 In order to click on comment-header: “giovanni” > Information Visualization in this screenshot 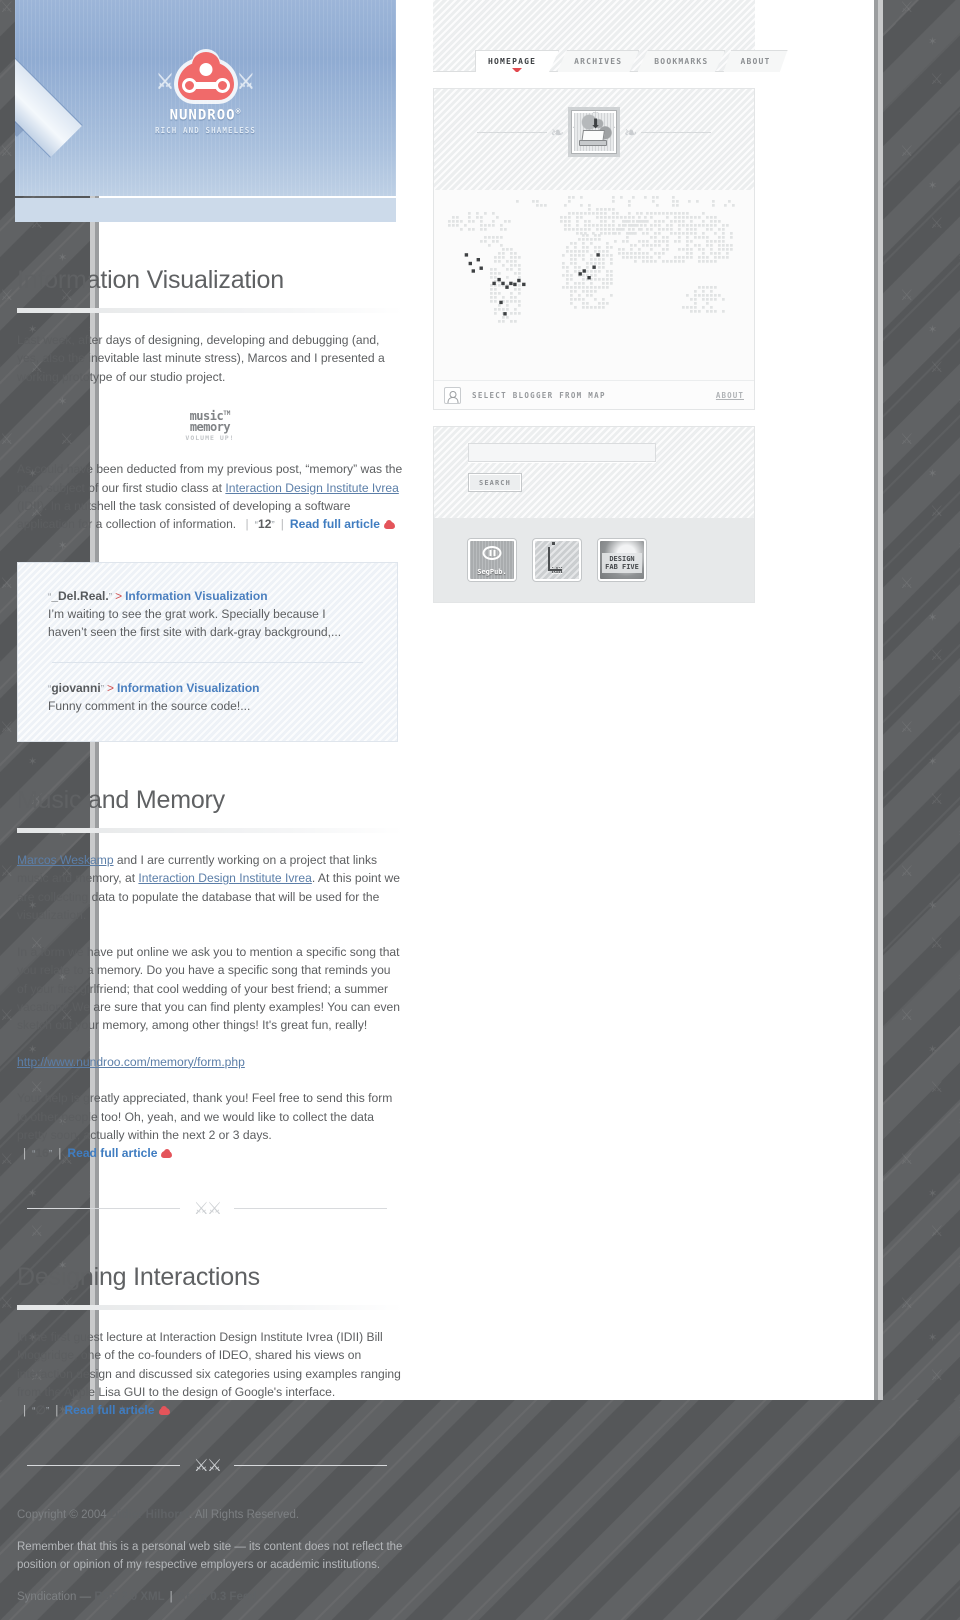, I will do `click(207, 688)`.